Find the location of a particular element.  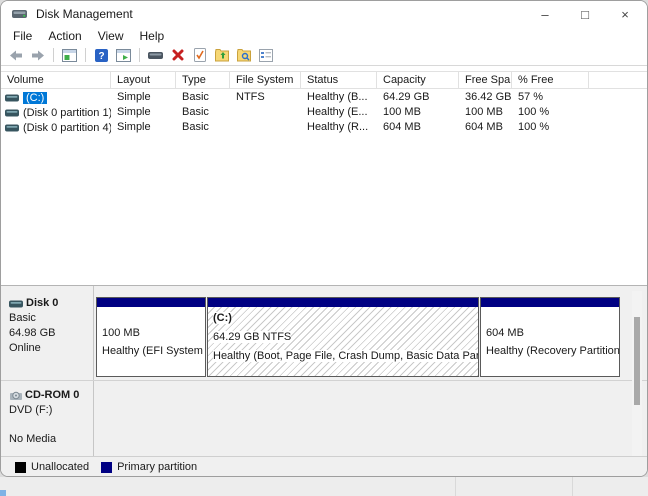

partition-size: 64.29 GB NTFS is located at coordinates (252, 337).